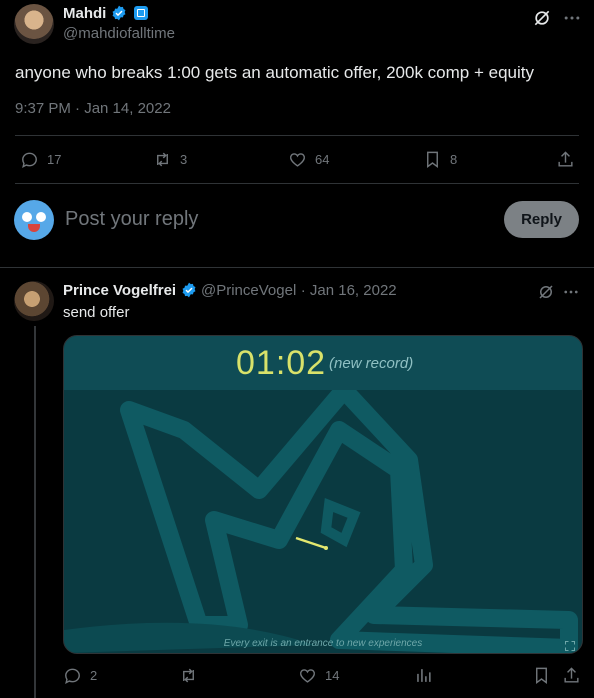 The height and width of the screenshot is (698, 594). What do you see at coordinates (454, 159) in the screenshot?
I see `bookmark-count: 8` at bounding box center [454, 159].